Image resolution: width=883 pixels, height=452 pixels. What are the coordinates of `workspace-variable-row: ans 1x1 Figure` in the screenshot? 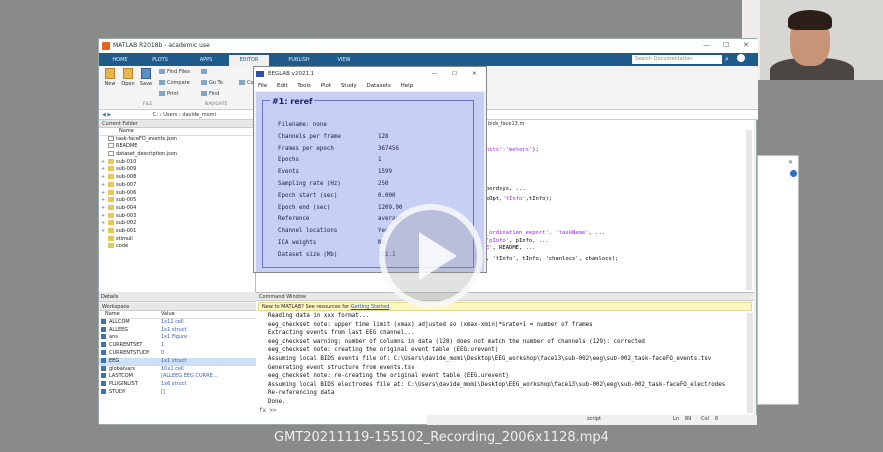 It's located at (177, 338).